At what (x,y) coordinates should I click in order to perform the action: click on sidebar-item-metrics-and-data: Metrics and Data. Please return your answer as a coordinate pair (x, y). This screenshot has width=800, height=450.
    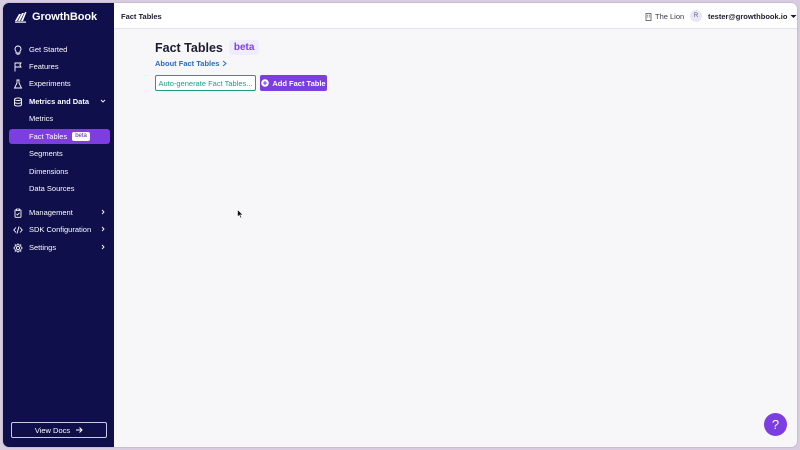
    Looking at the image, I should click on (59, 101).